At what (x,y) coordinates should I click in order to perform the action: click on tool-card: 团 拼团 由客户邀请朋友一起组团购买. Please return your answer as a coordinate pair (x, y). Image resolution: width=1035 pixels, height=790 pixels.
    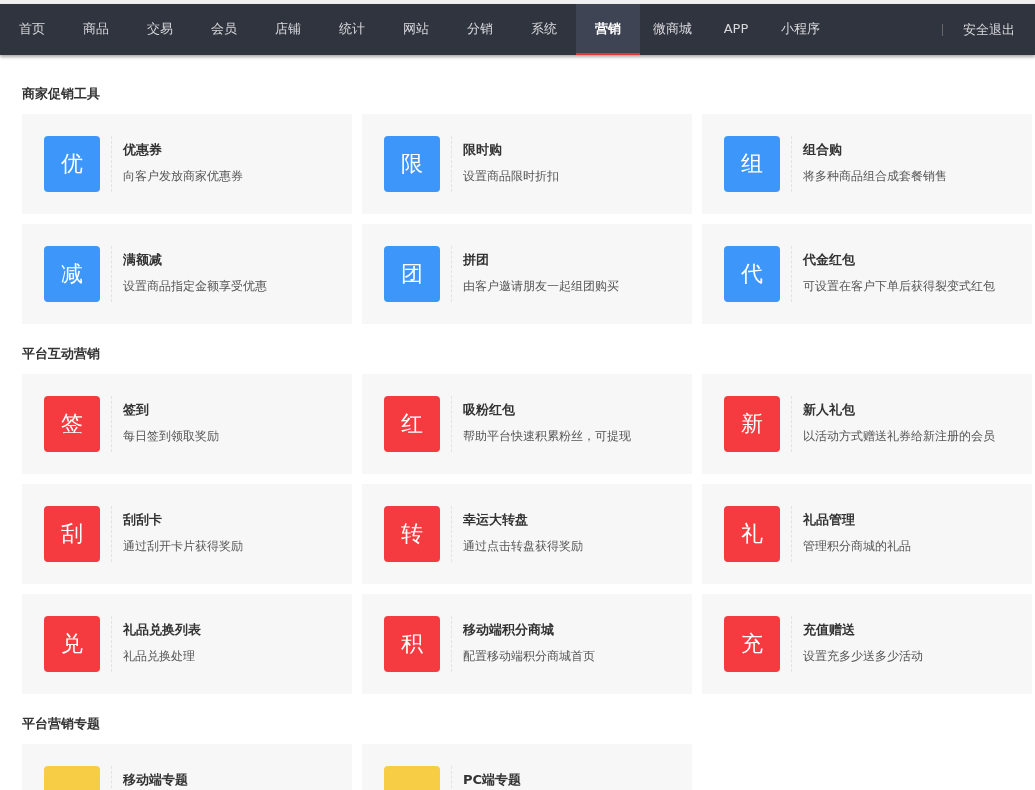
    Looking at the image, I should click on (527, 274).